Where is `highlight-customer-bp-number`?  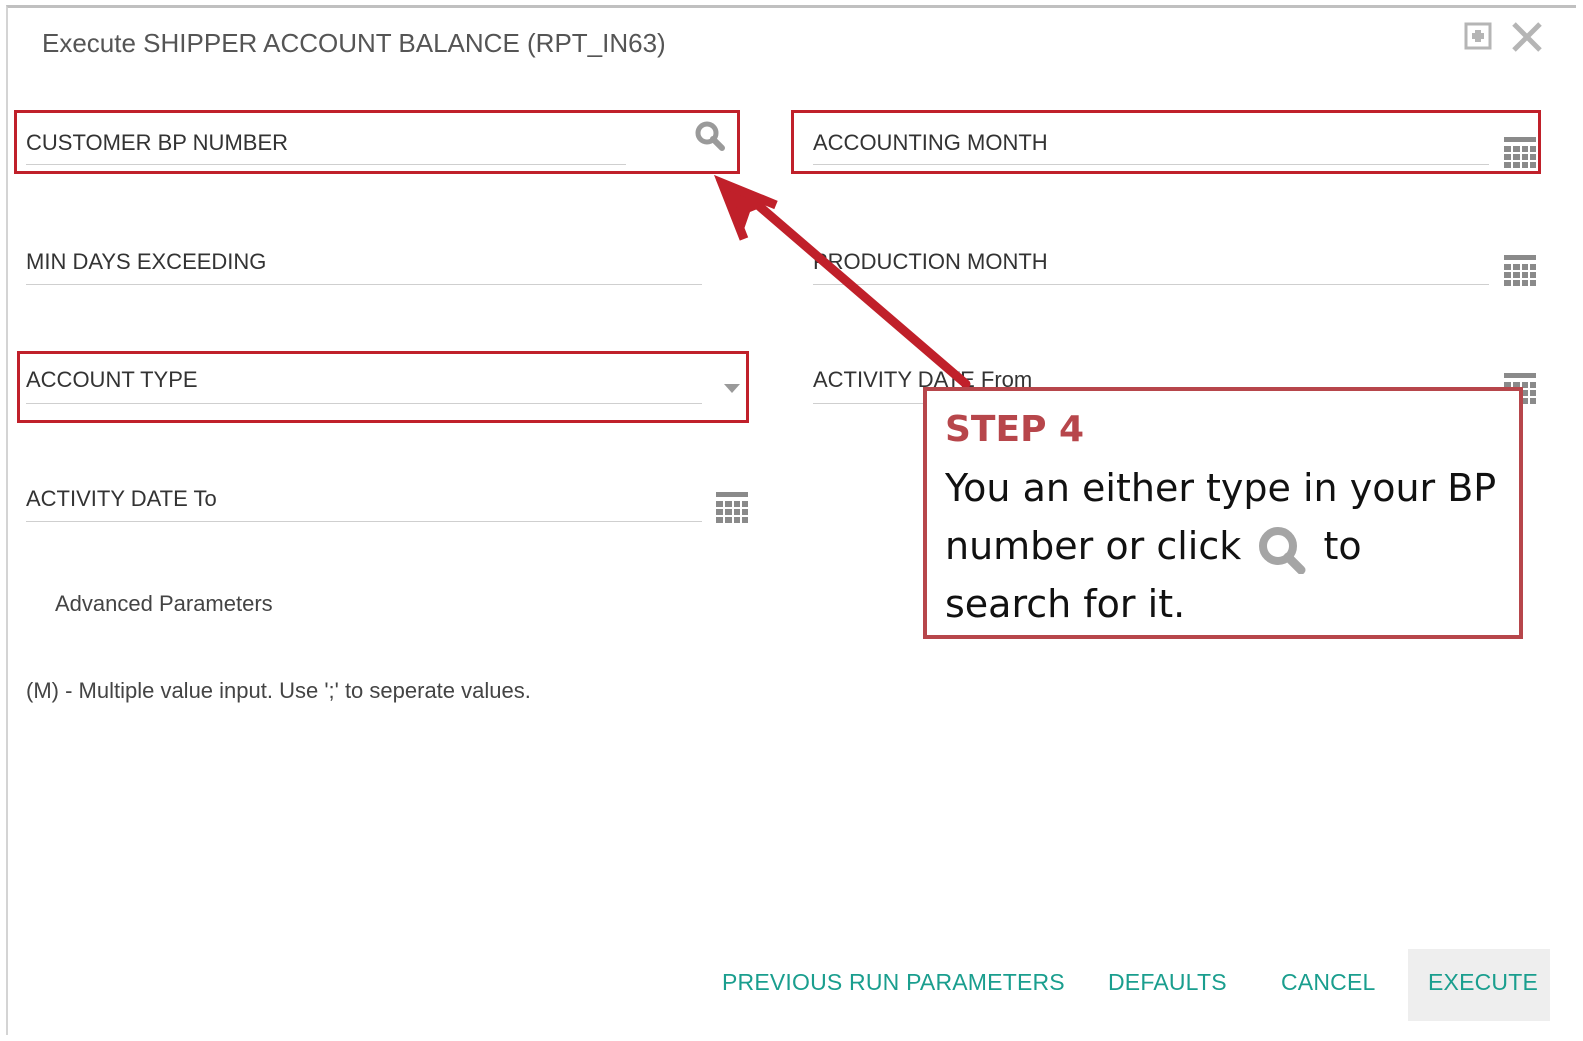 highlight-customer-bp-number is located at coordinates (377, 142).